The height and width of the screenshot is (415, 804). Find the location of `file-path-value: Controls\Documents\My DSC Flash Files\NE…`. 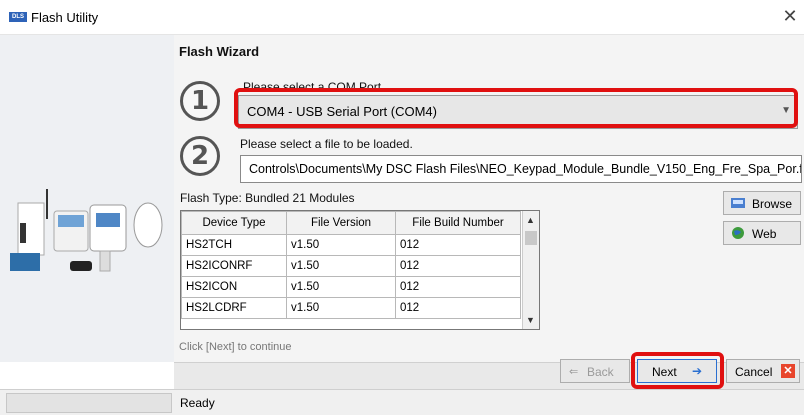

file-path-value: Controls\Documents\My DSC Flash Files\NE… is located at coordinates (525, 169).